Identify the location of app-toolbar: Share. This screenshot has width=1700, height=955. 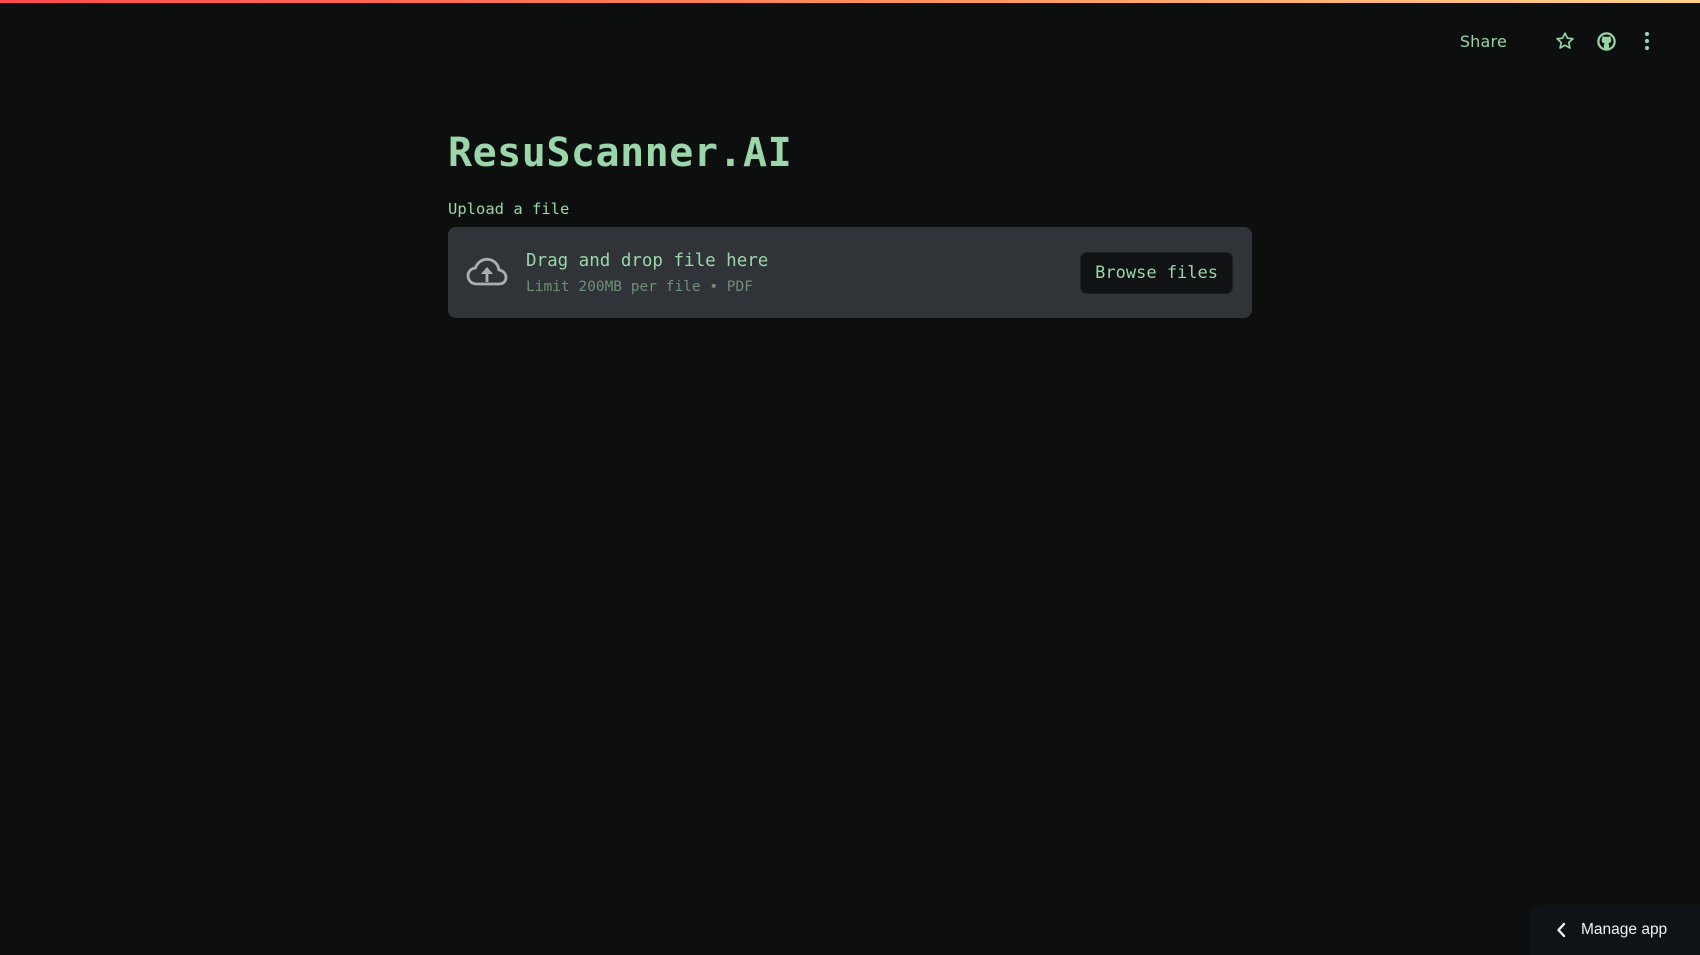
(1556, 41).